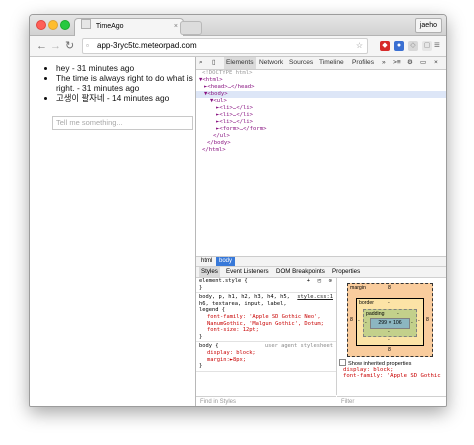  I want to click on find-in-styles-input: Find in Styles, so click(266, 401).